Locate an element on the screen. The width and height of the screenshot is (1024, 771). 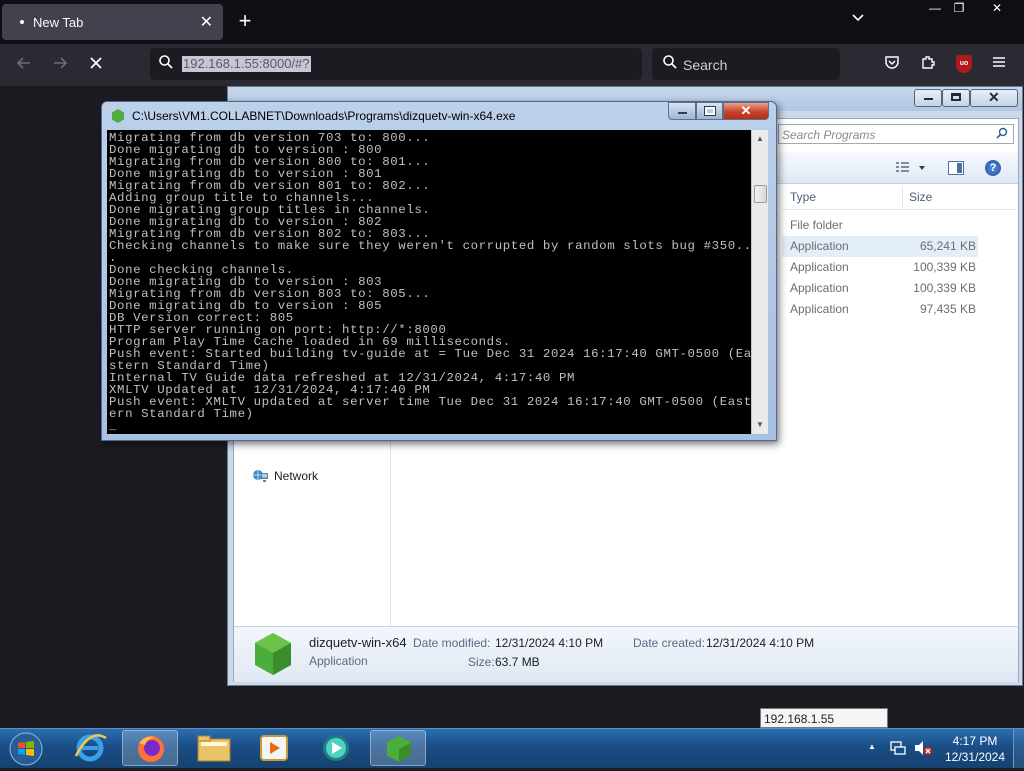
nav-item-network-label: Network is located at coordinates (296, 476).